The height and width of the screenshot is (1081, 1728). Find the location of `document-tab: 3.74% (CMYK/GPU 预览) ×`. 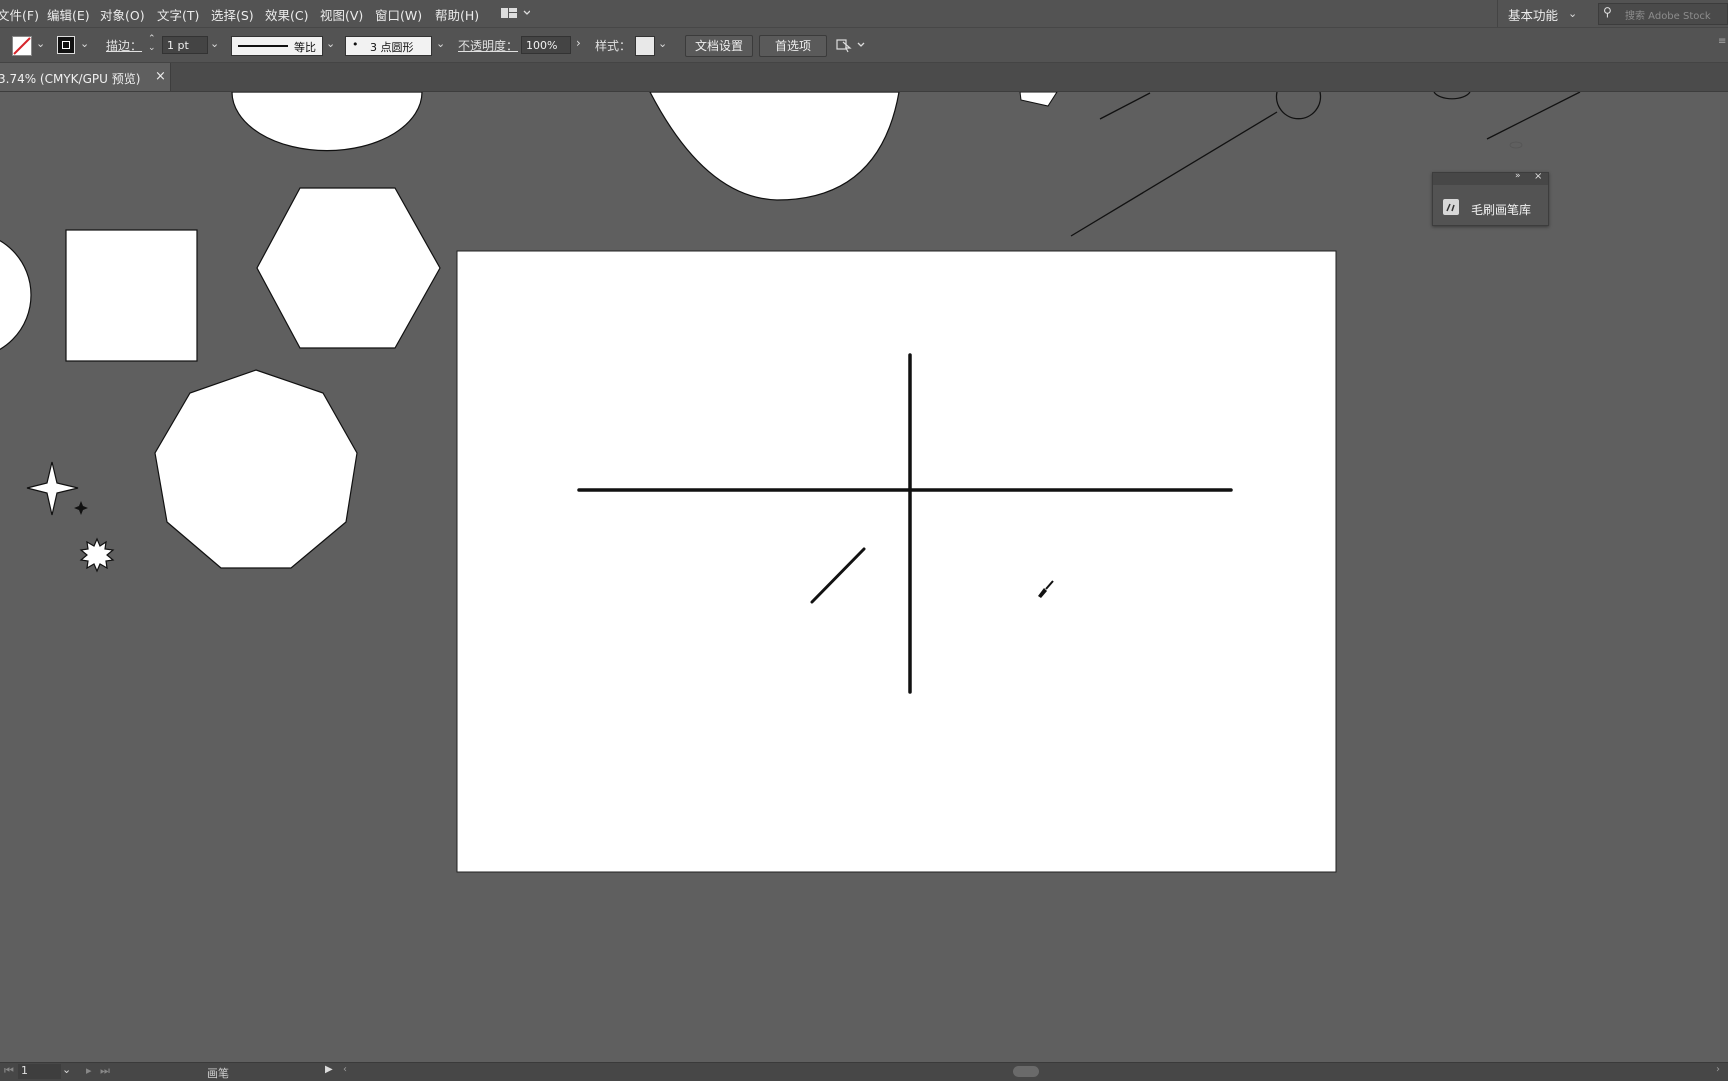

document-tab: 3.74% (CMYK/GPU 预览) × is located at coordinates (85, 77).